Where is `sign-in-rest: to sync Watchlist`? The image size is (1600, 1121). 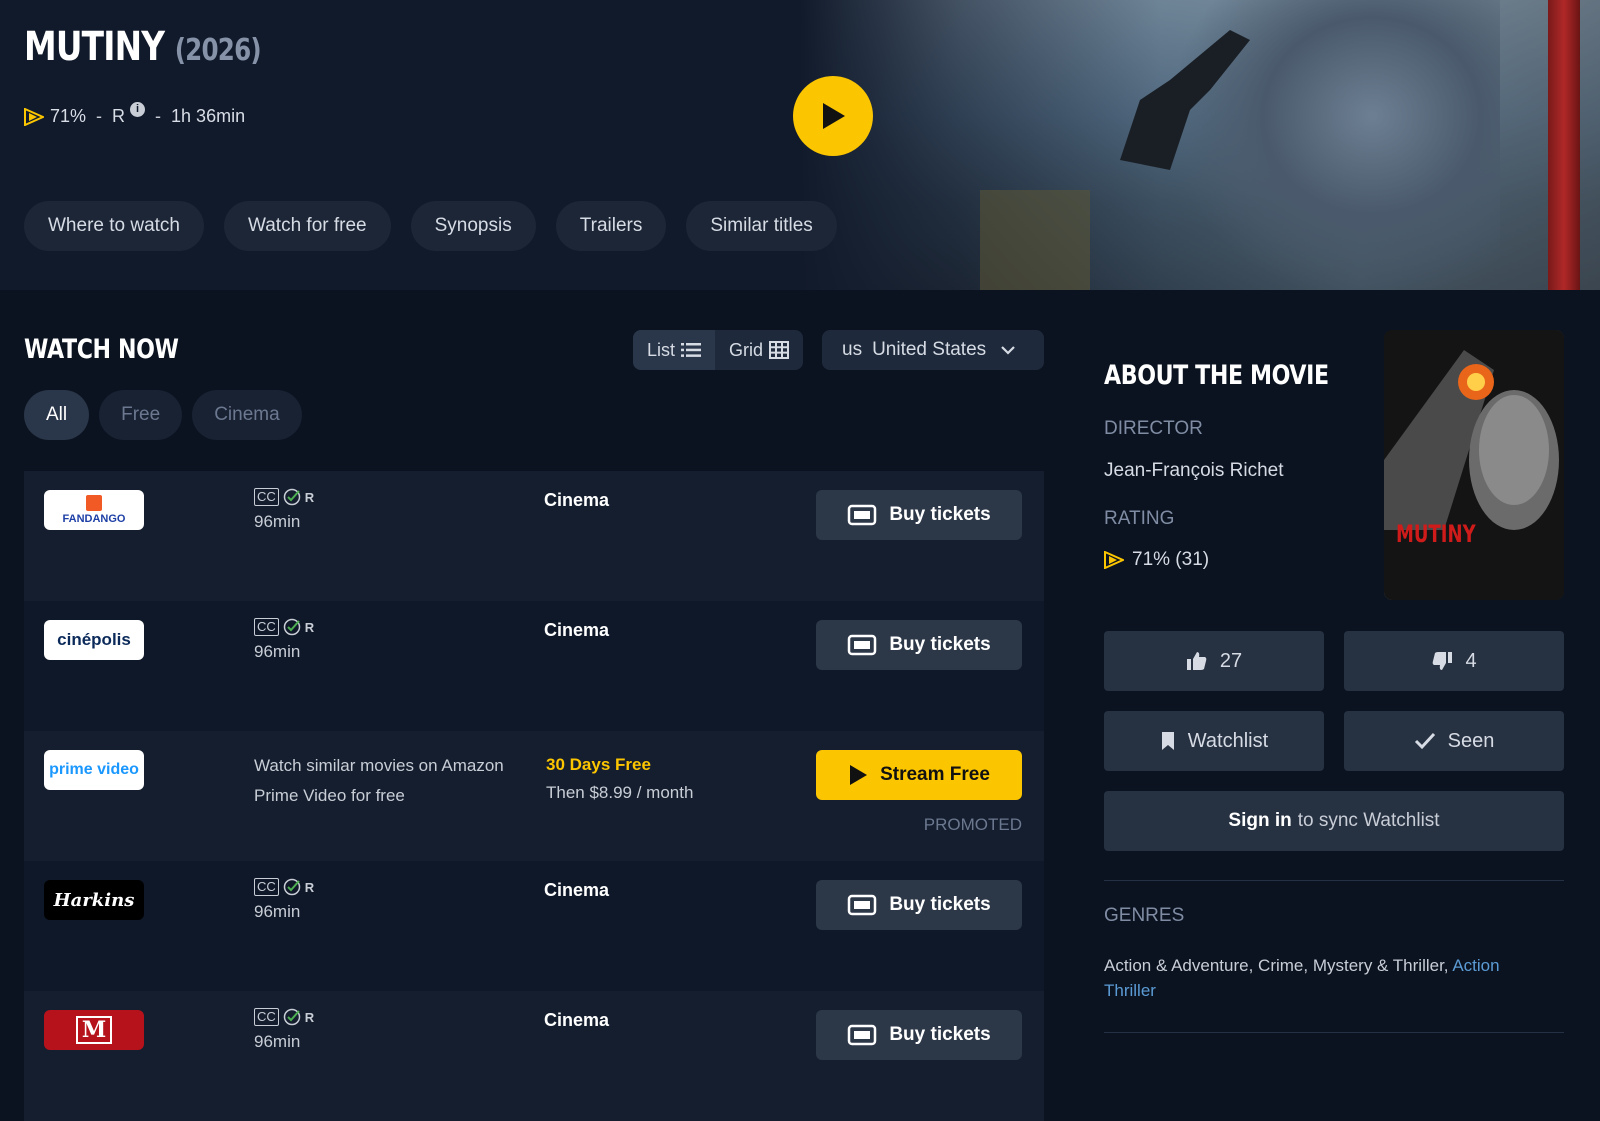 sign-in-rest: to sync Watchlist is located at coordinates (1368, 820).